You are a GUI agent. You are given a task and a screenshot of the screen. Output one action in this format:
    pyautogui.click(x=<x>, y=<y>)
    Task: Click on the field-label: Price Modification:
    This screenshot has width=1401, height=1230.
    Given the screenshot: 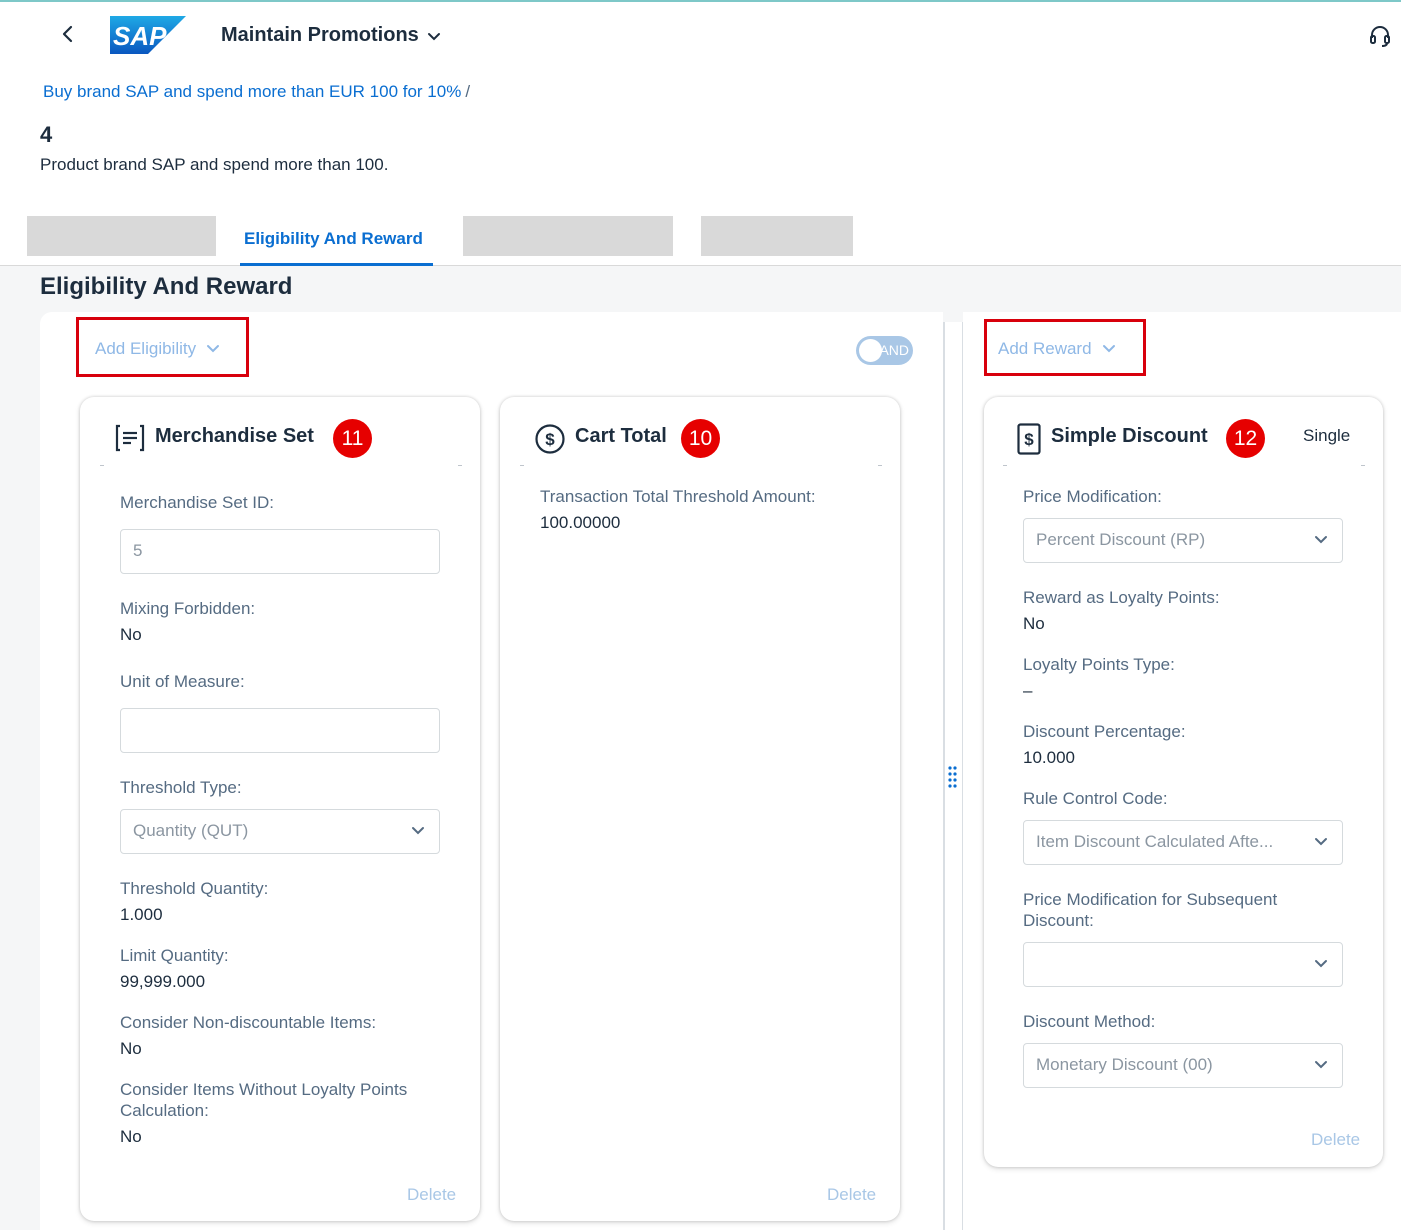 What is the action you would take?
    pyautogui.click(x=1092, y=496)
    